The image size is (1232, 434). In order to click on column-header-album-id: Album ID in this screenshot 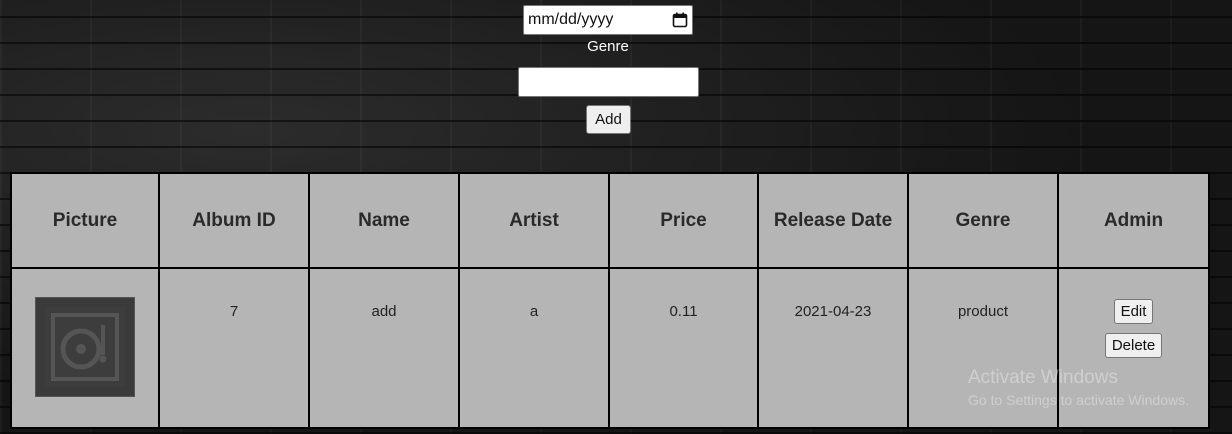, I will do `click(234, 220)`.